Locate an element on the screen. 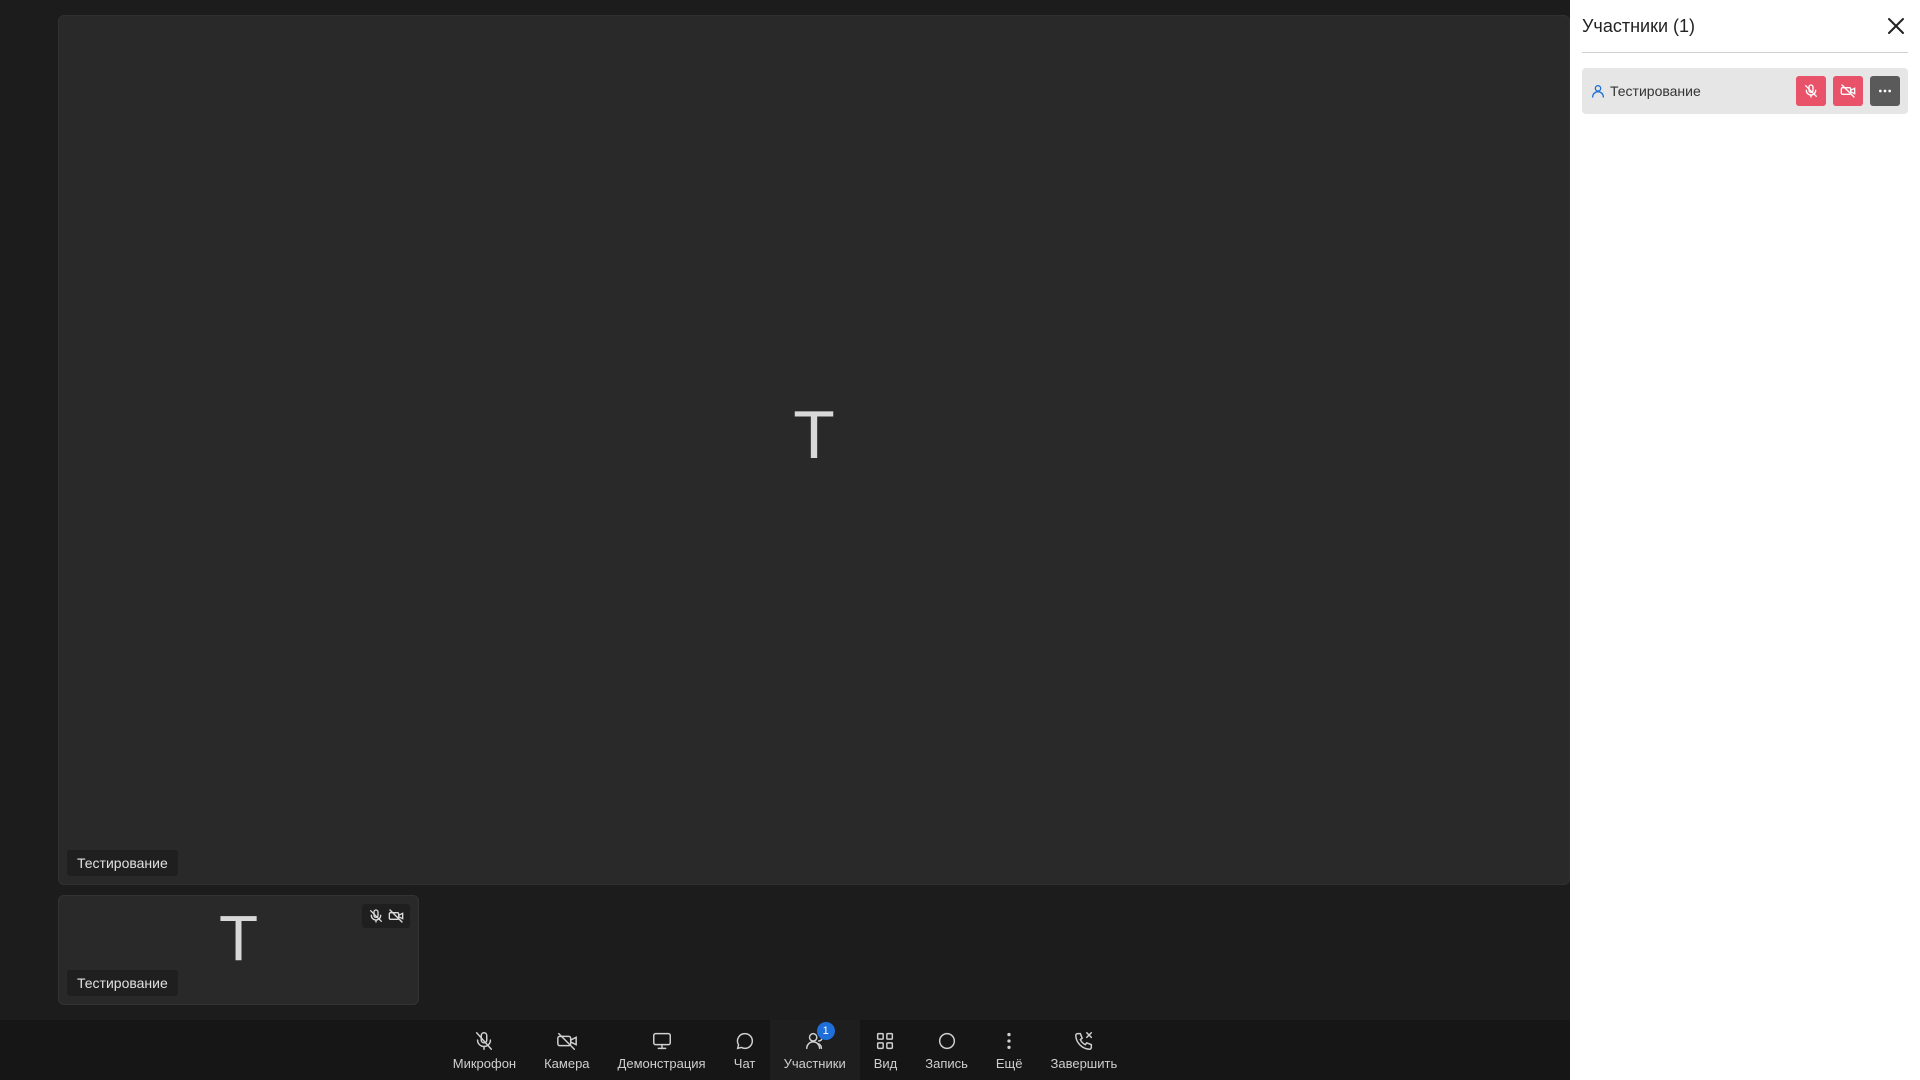  toolbar-label: Участники is located at coordinates (814, 1063).